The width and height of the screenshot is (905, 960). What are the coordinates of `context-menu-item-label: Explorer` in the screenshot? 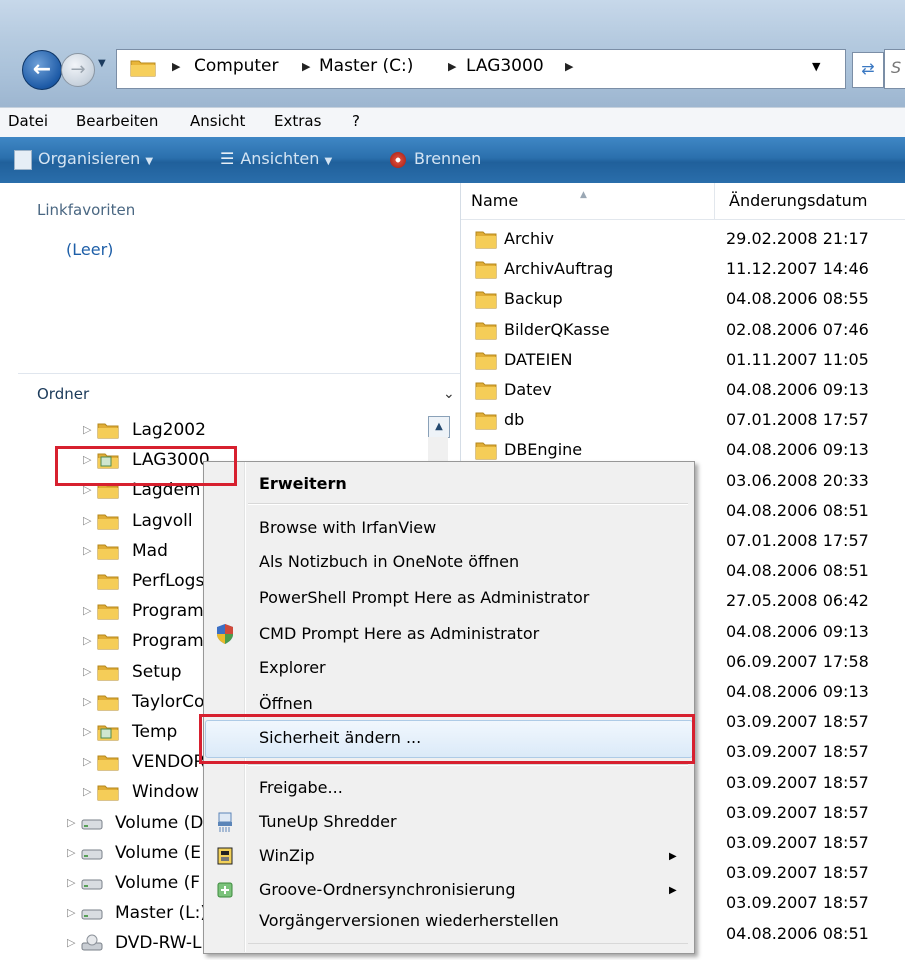 It's located at (292, 667).